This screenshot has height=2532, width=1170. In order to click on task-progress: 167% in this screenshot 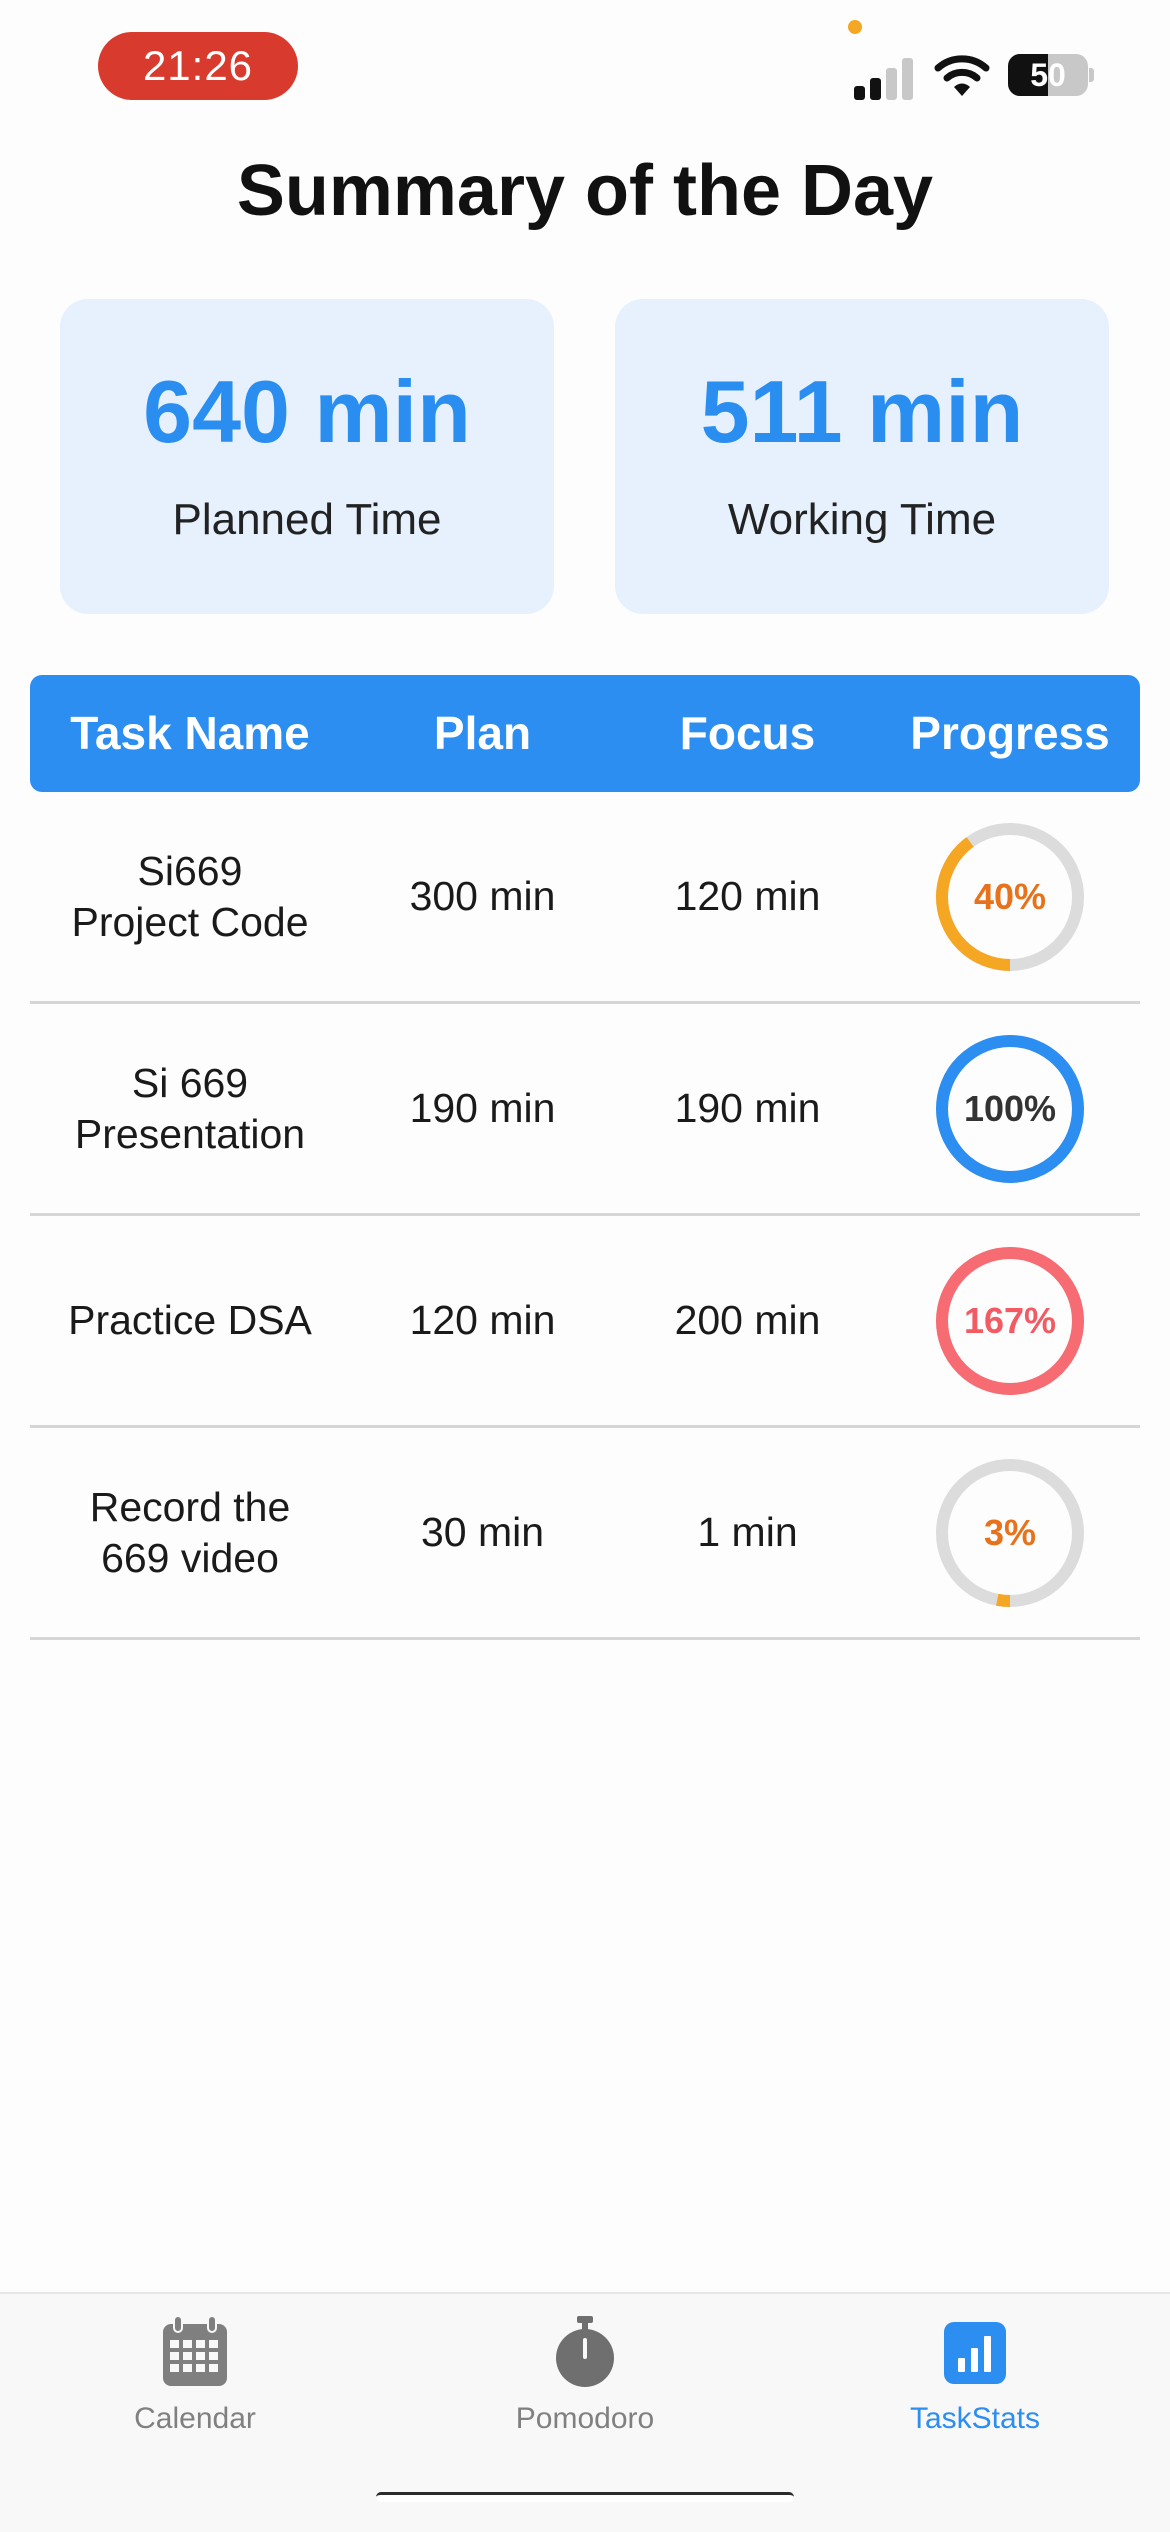, I will do `click(1010, 1320)`.